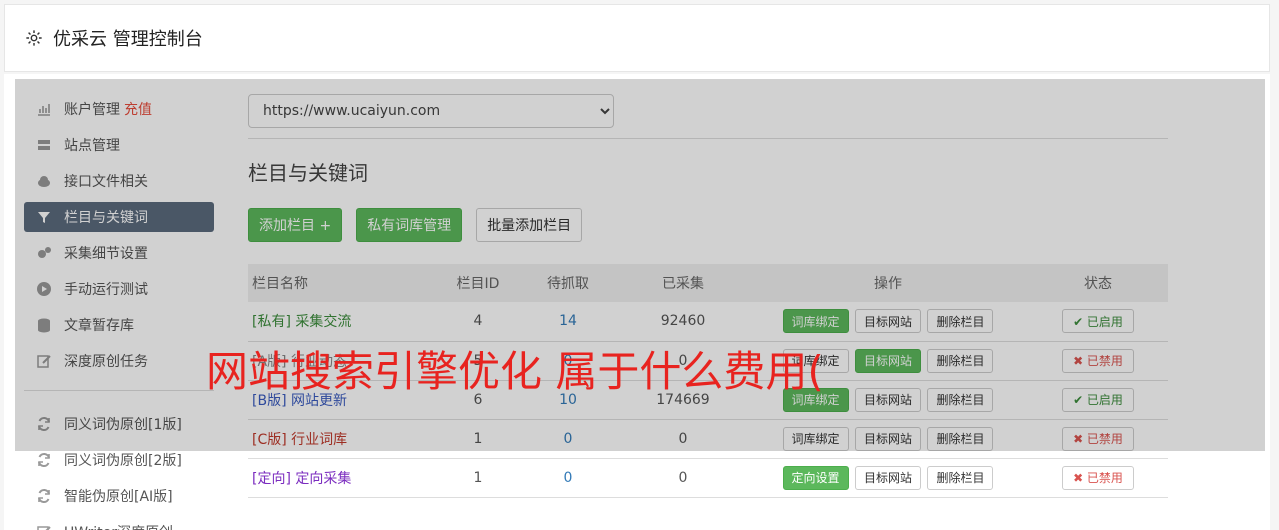 The height and width of the screenshot is (530, 1279). I want to click on sidebar-item-article-store: 文章暂存库, so click(119, 325).